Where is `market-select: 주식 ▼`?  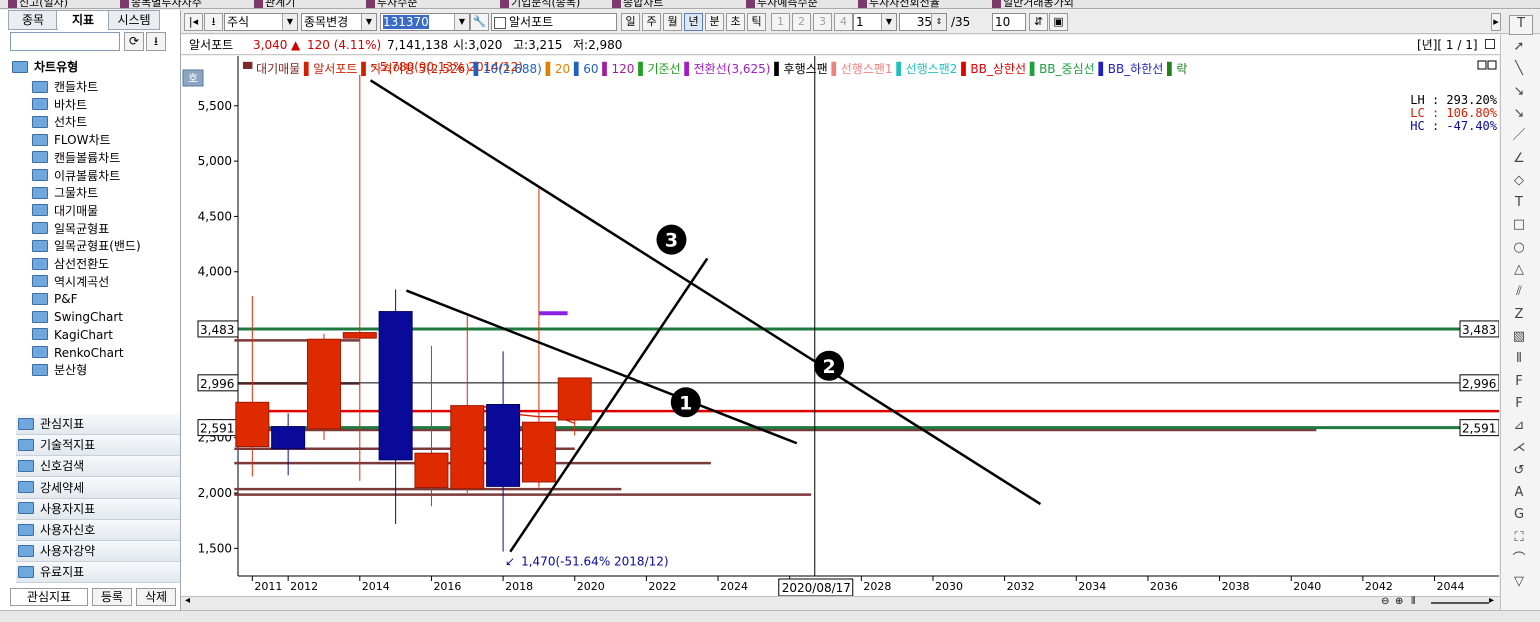
market-select: 주식 ▼ is located at coordinates (261, 22).